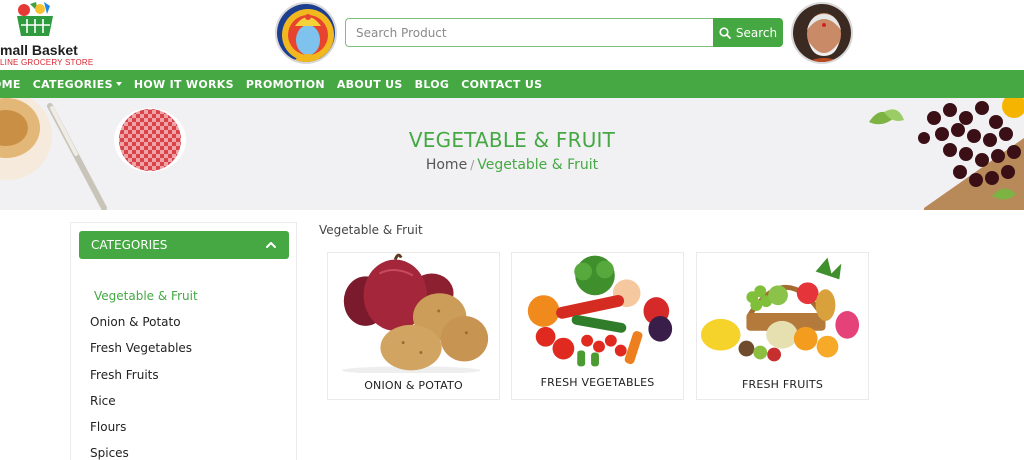 This screenshot has width=1024, height=460. Describe the element at coordinates (725, 32) in the screenshot. I see `search-icon` at that location.